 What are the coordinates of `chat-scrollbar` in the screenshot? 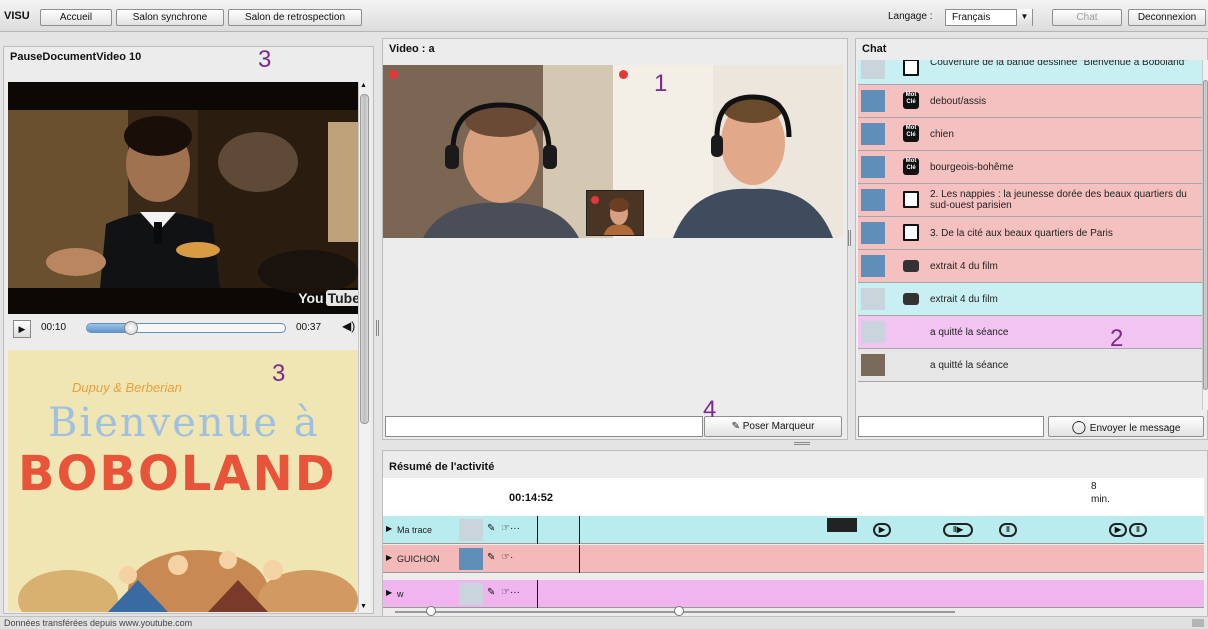 It's located at (1205, 235).